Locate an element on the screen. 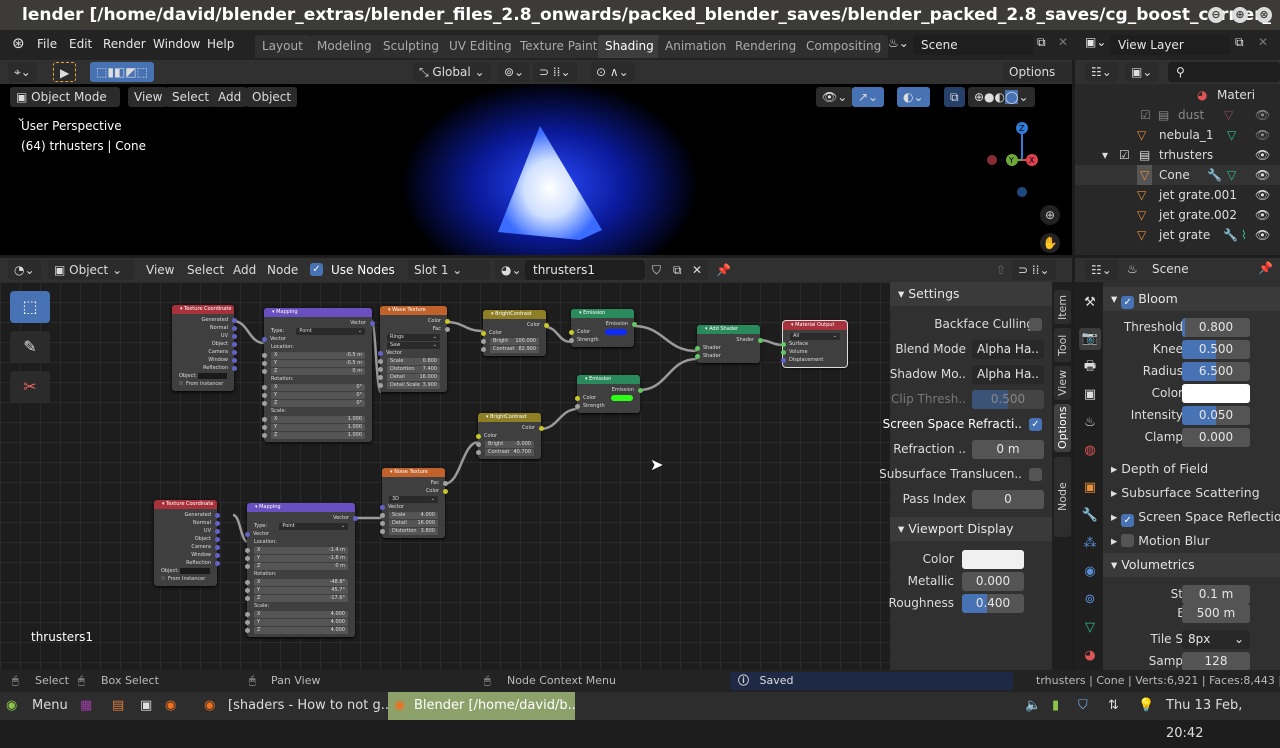 This screenshot has width=1280, height=748. xray-icon: ⧉ is located at coordinates (954, 97).